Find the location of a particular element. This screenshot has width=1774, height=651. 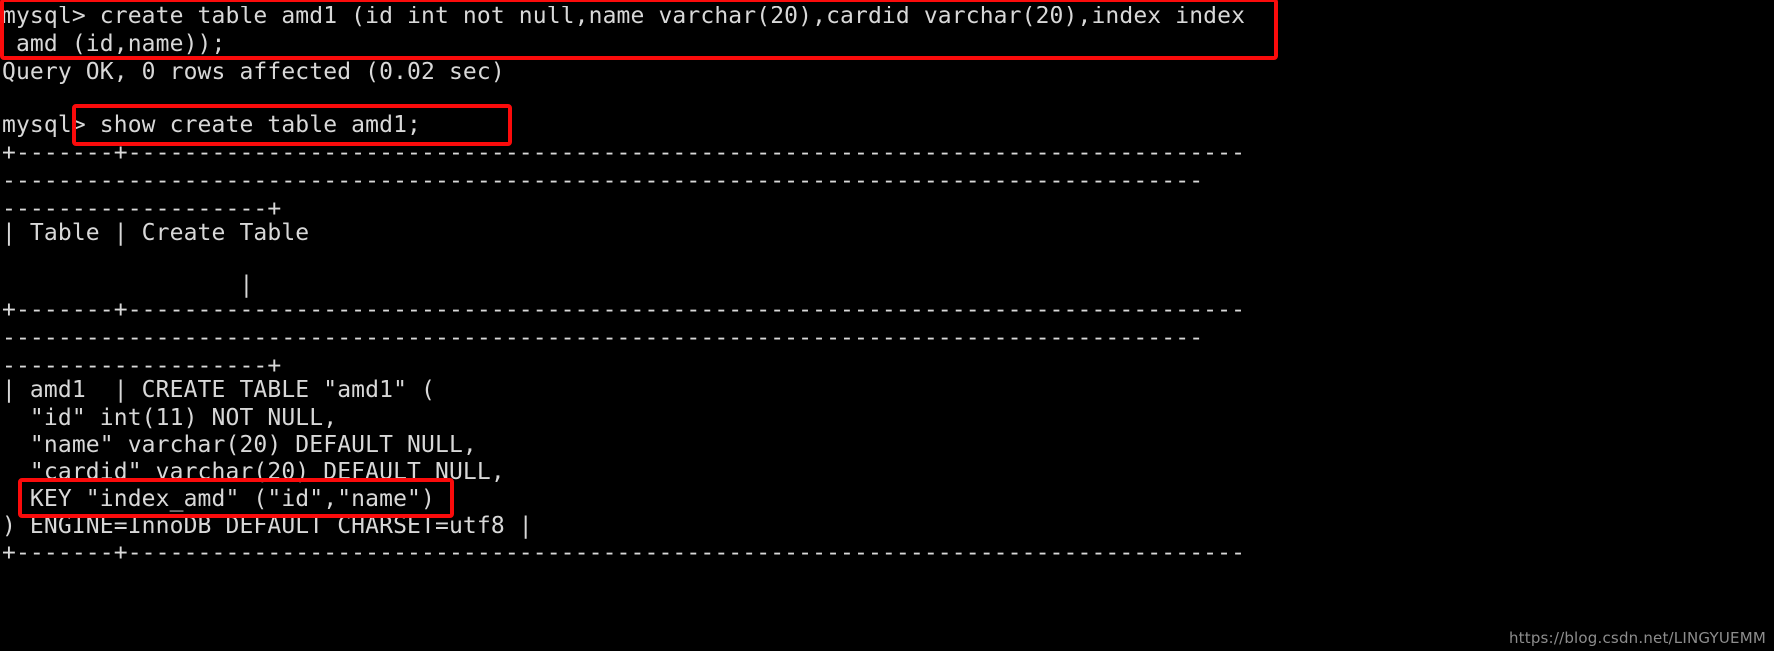

terminal-line: "cardid" varchar(20) DEFAULT NULL, is located at coordinates (253, 472).